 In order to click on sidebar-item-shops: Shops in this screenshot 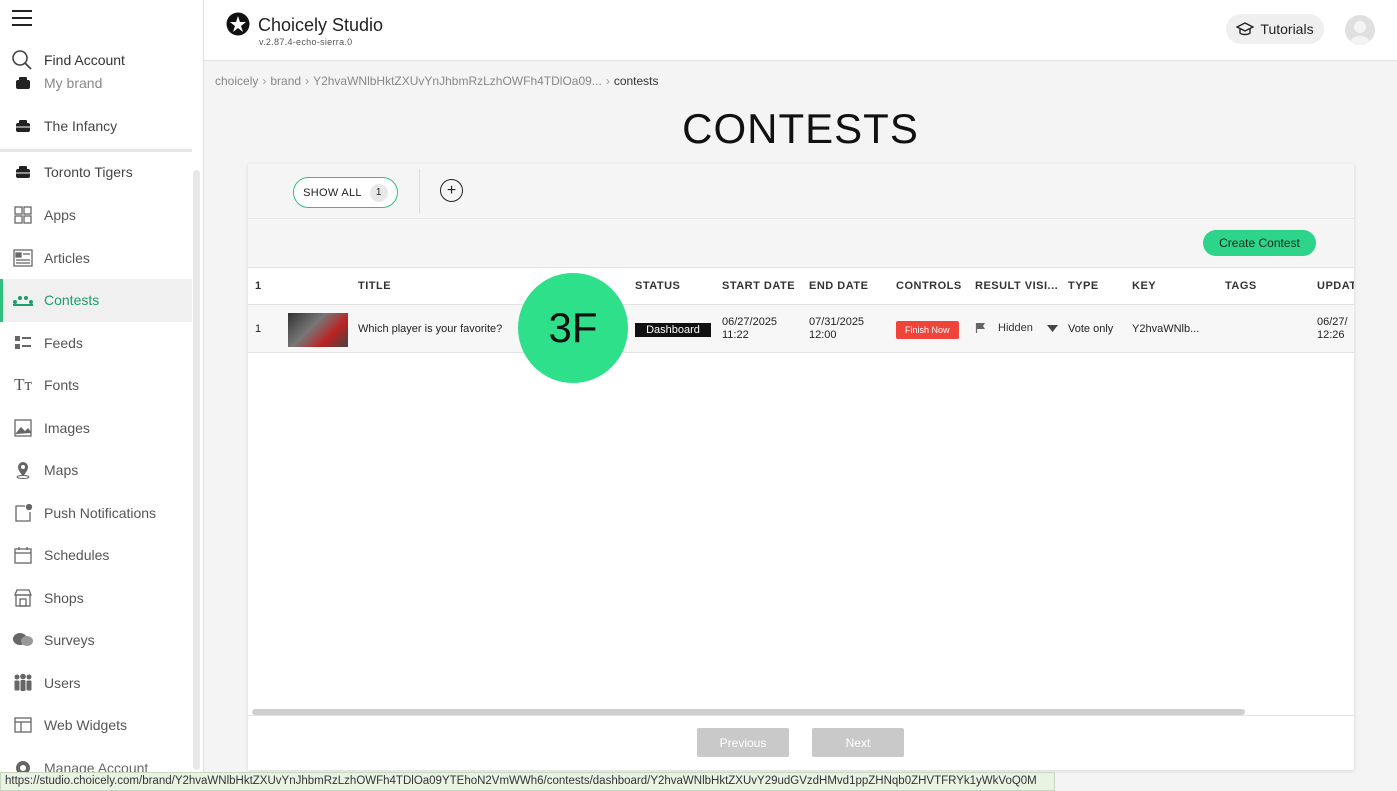, I will do `click(96, 598)`.